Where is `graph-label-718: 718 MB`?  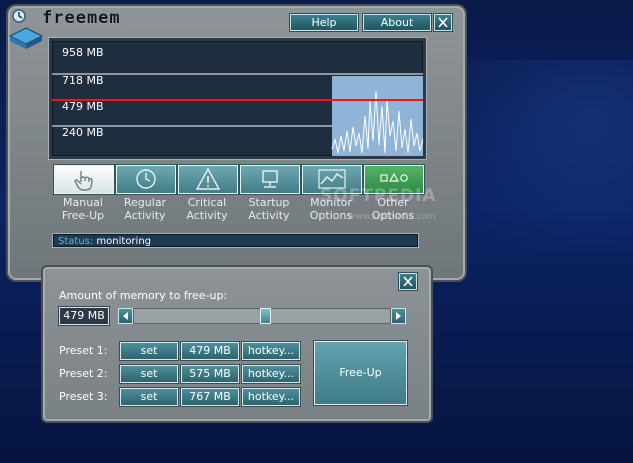 graph-label-718: 718 MB is located at coordinates (83, 80).